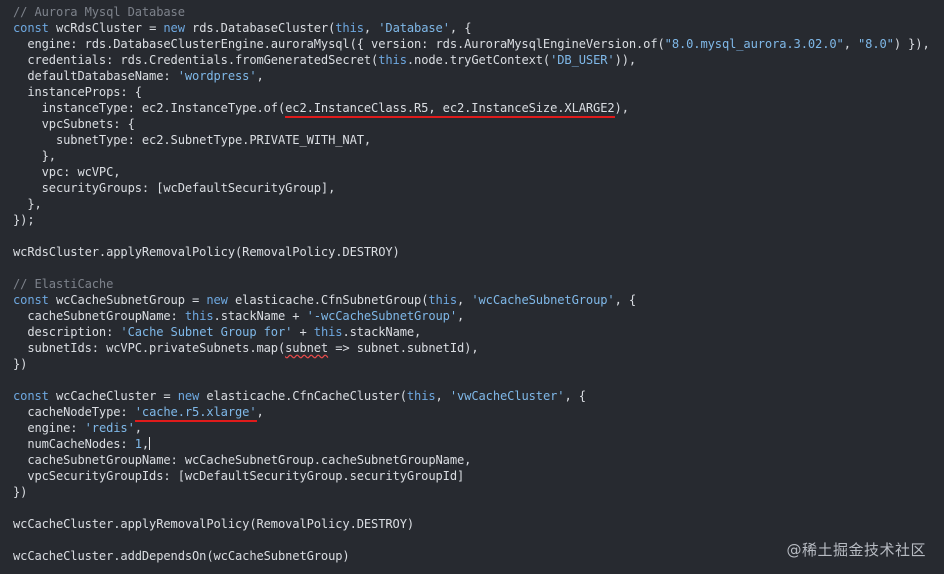 This screenshot has height=574, width=944. I want to click on text-cursor, so click(150, 443).